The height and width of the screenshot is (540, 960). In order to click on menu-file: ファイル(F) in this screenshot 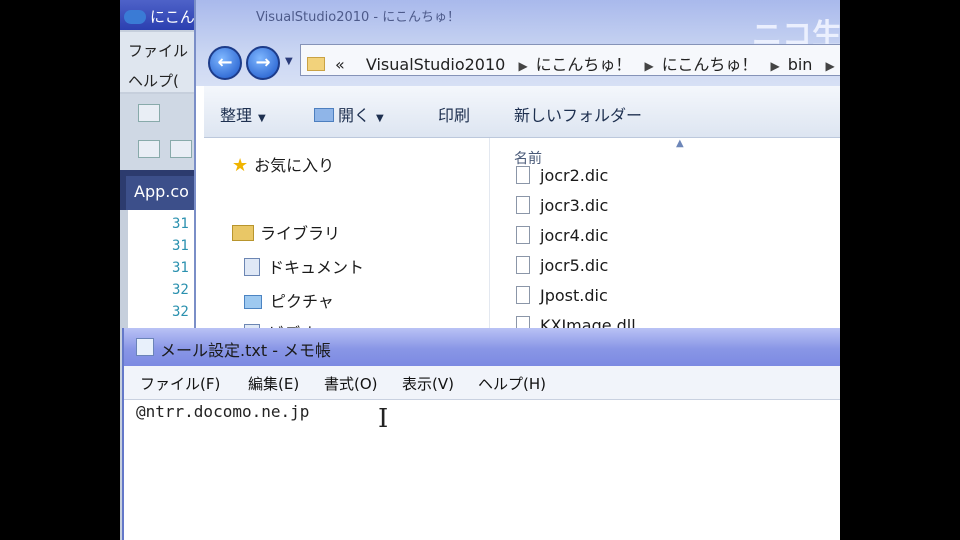, I will do `click(180, 383)`.